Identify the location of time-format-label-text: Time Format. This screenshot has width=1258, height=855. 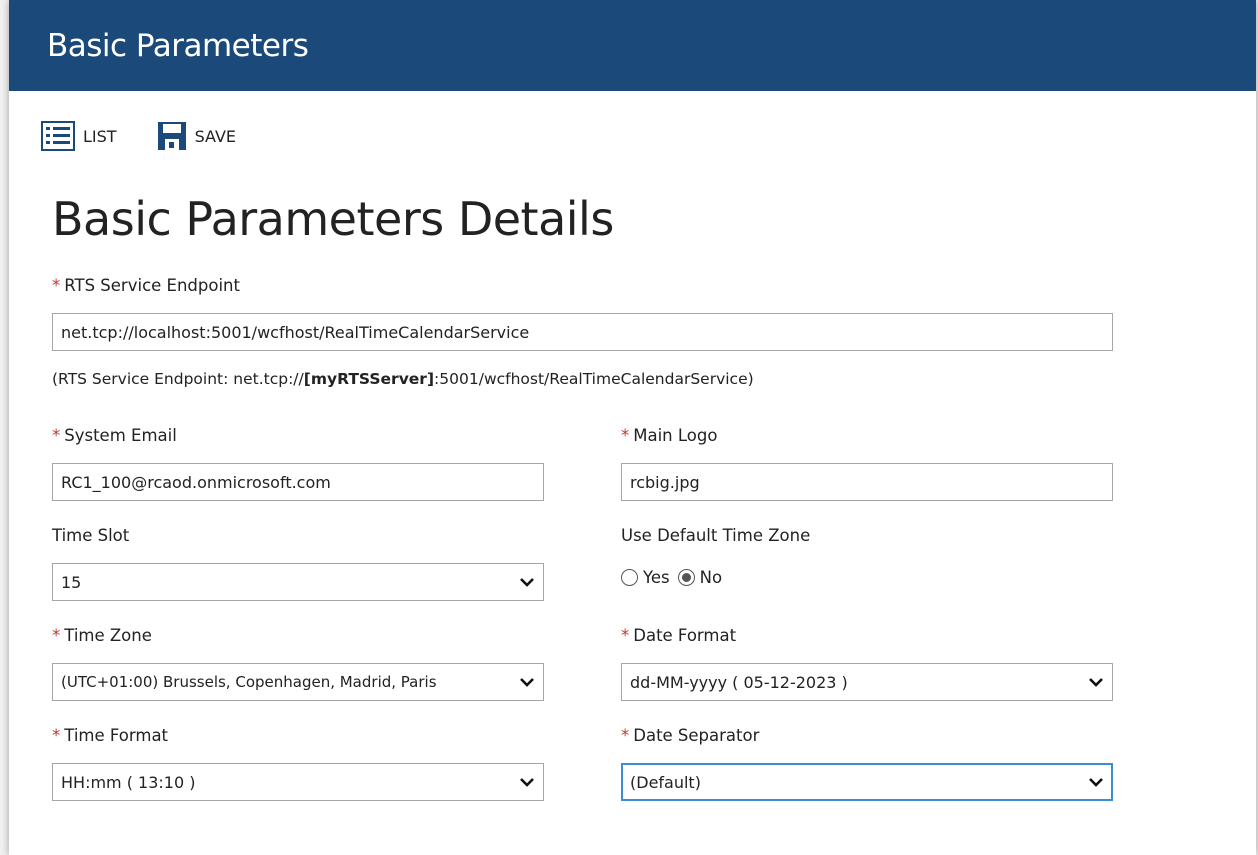
(116, 735).